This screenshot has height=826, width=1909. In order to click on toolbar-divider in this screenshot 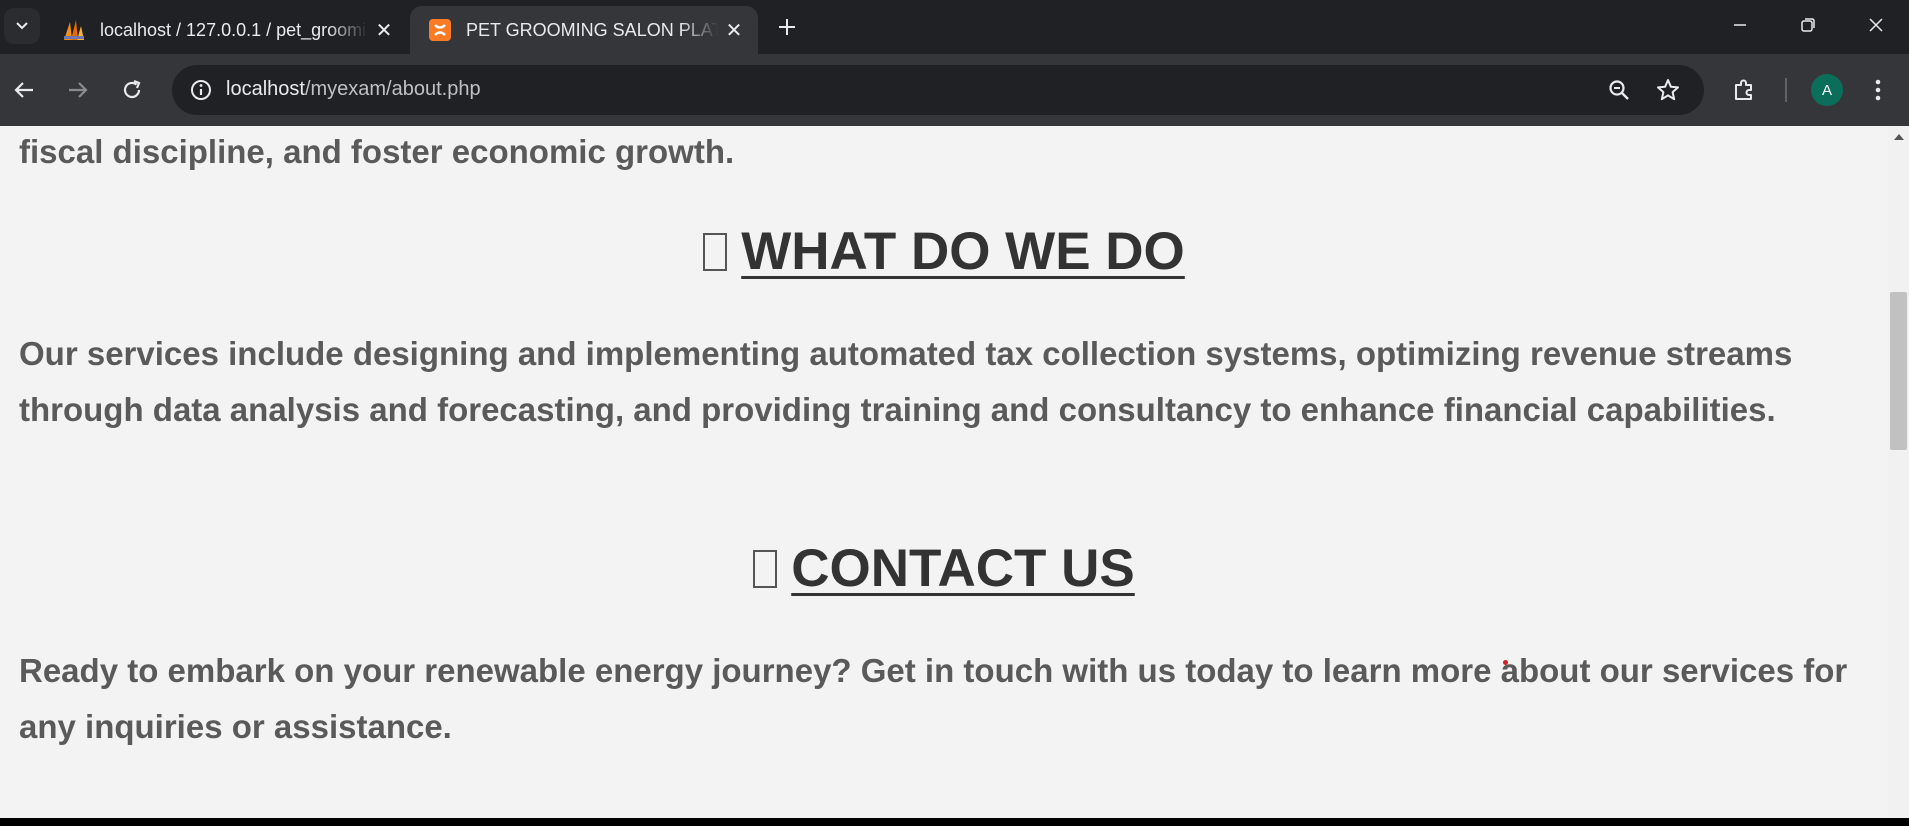, I will do `click(1786, 90)`.